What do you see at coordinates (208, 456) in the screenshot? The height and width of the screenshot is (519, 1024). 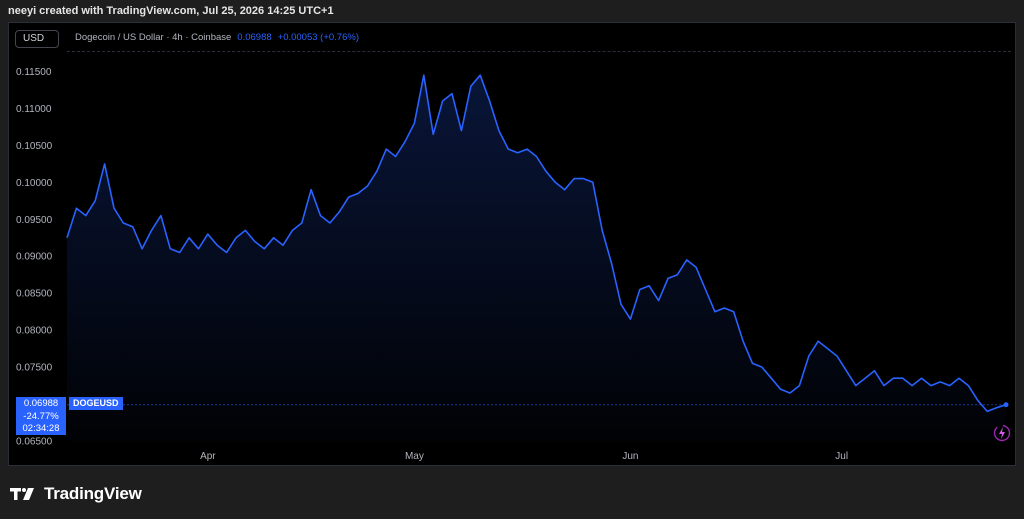 I see `x-tick-label: Apr` at bounding box center [208, 456].